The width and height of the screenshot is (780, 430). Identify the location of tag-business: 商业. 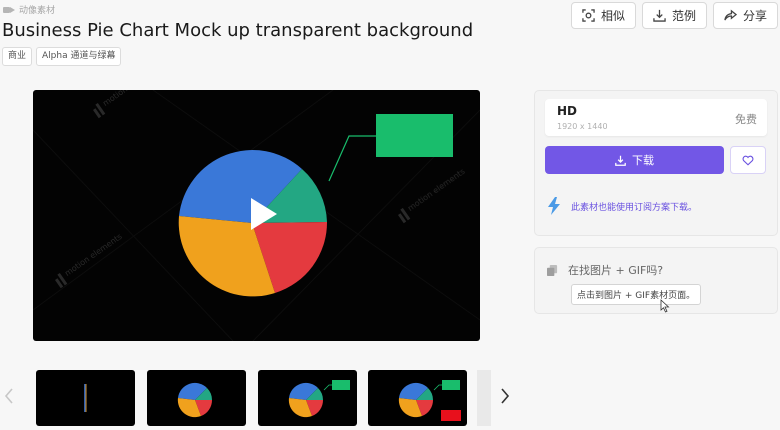
(17, 56).